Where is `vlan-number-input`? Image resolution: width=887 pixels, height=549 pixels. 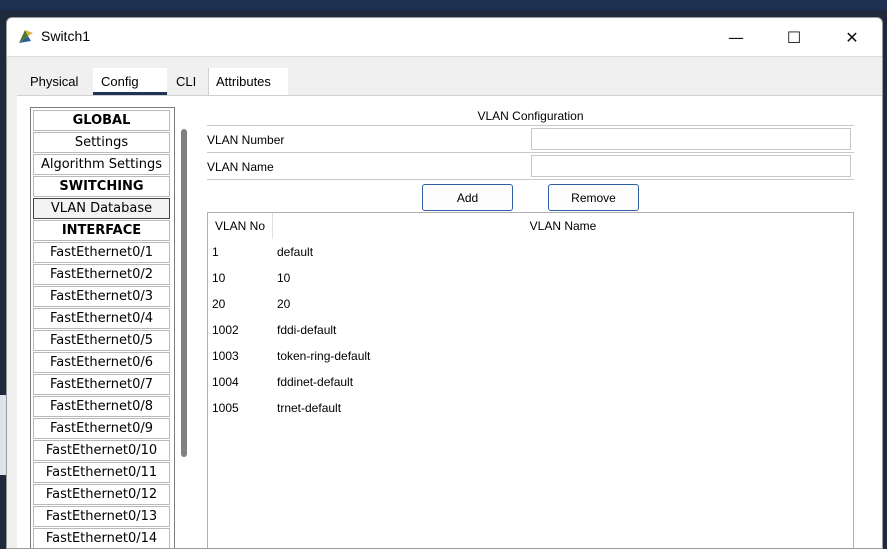
vlan-number-input is located at coordinates (691, 139).